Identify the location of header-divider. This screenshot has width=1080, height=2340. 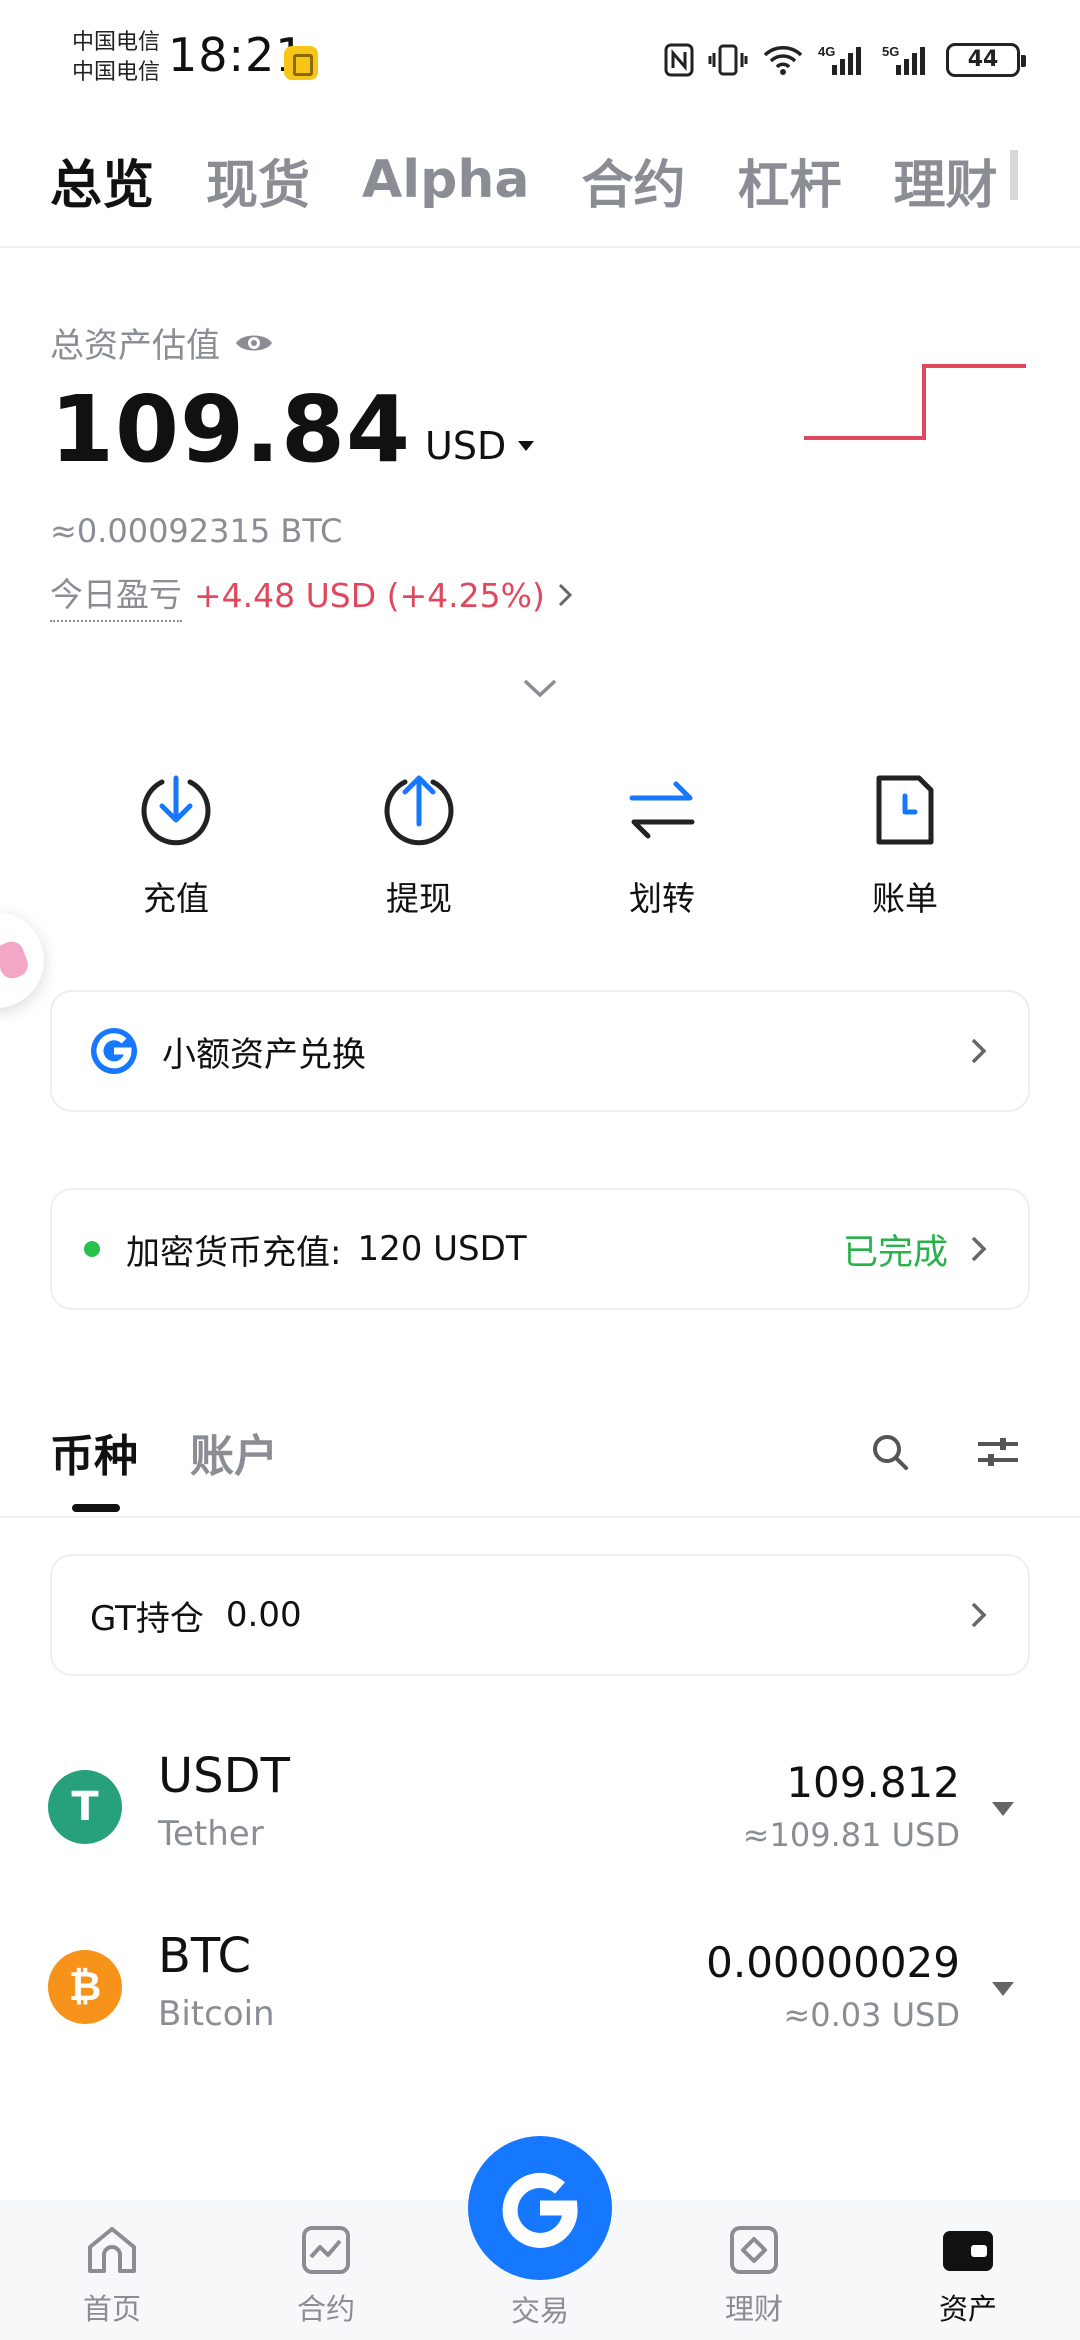
(540, 247).